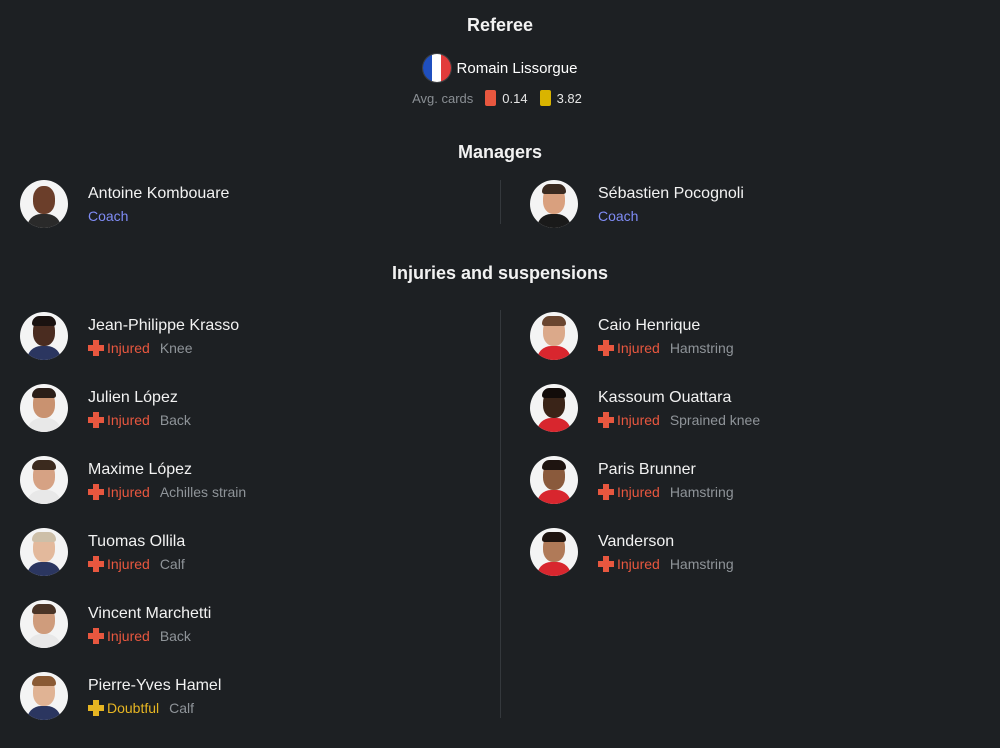  Describe the element at coordinates (500, 152) in the screenshot. I see `managers-title: Managers` at that location.